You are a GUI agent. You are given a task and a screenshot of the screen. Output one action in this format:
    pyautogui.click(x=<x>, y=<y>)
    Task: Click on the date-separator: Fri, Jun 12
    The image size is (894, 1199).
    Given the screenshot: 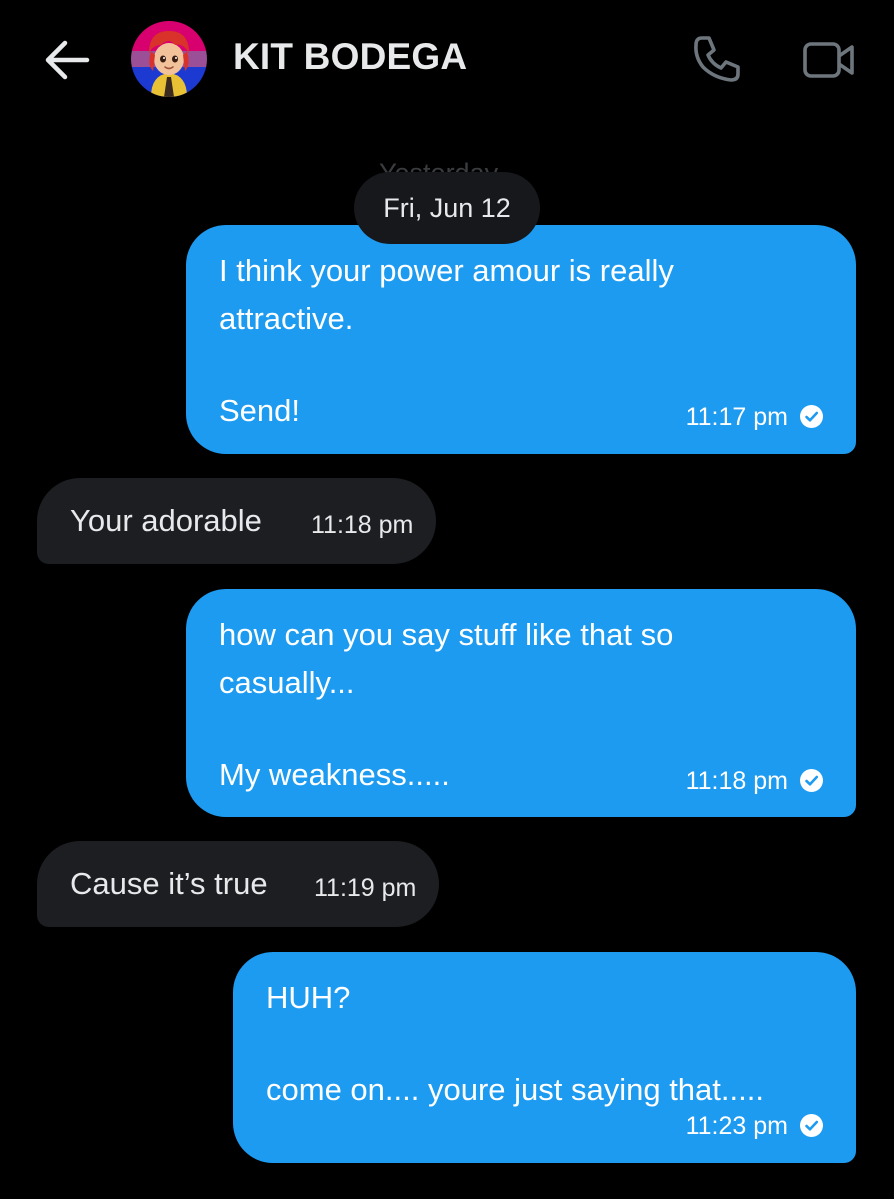 What is the action you would take?
    pyautogui.click(x=447, y=208)
    